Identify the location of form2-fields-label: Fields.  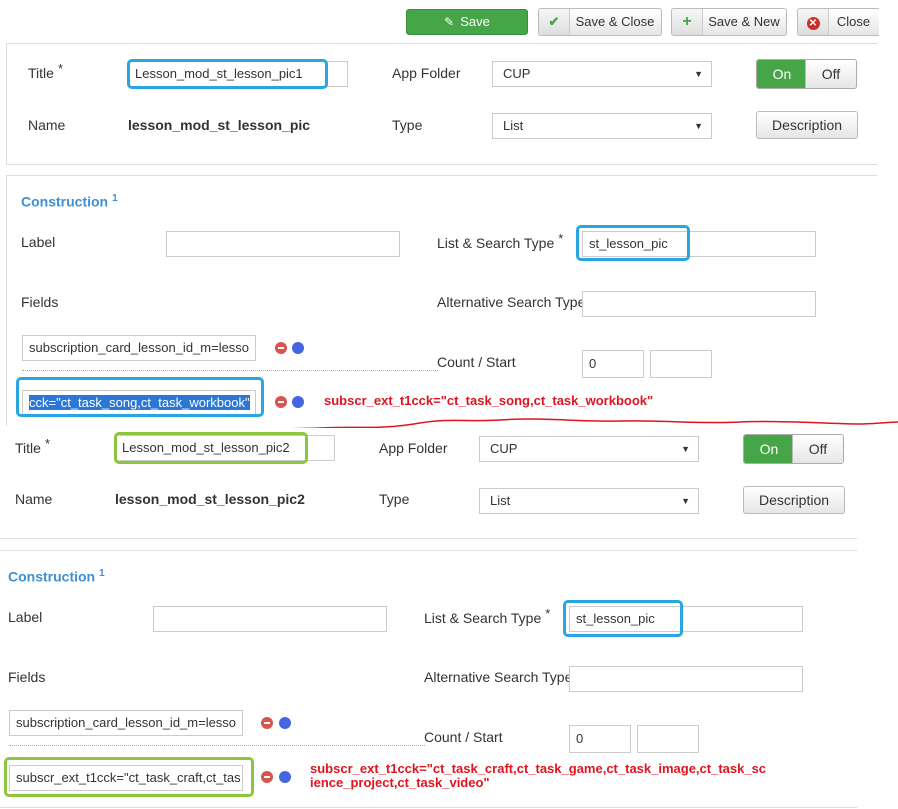
(27, 677).